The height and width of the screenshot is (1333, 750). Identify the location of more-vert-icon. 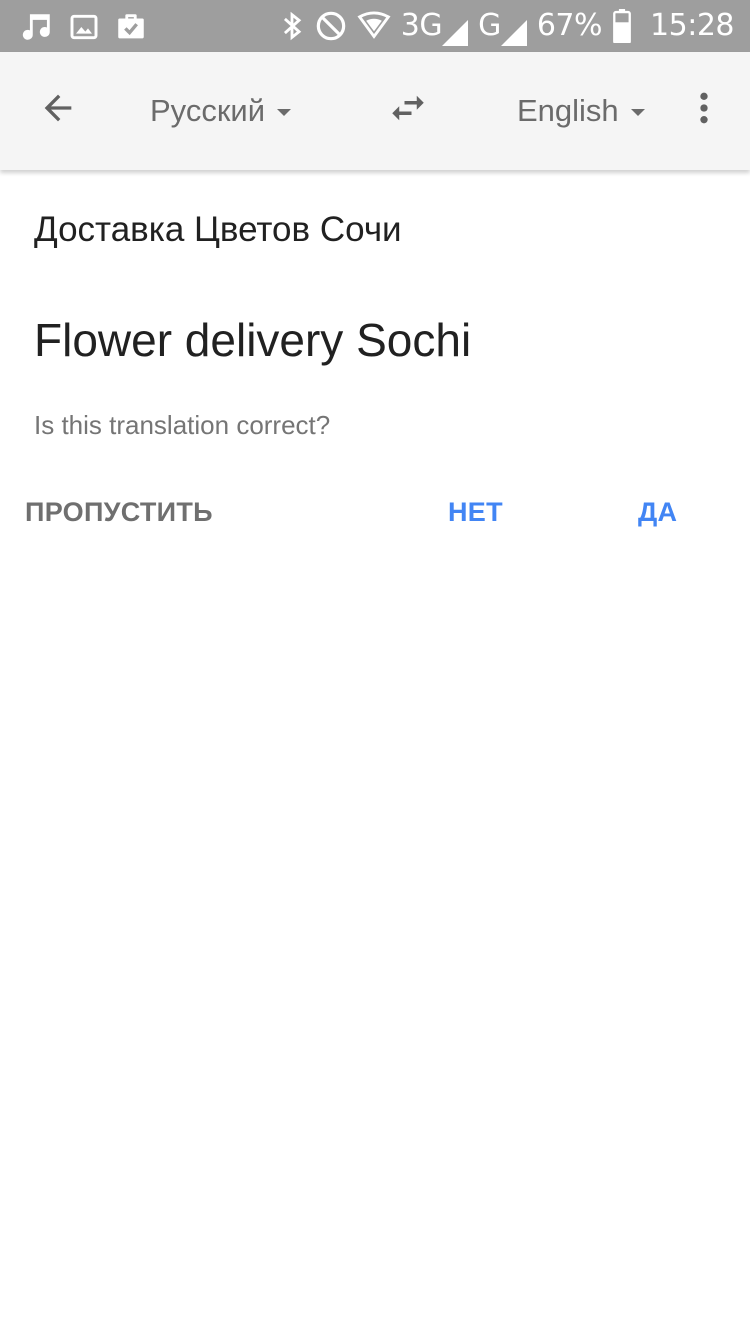
(704, 108).